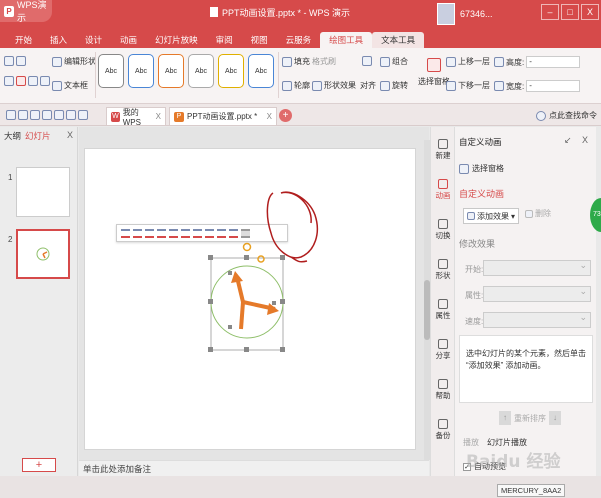 The image size is (601, 498). Describe the element at coordinates (23, 115) in the screenshot. I see `open-icon` at that location.